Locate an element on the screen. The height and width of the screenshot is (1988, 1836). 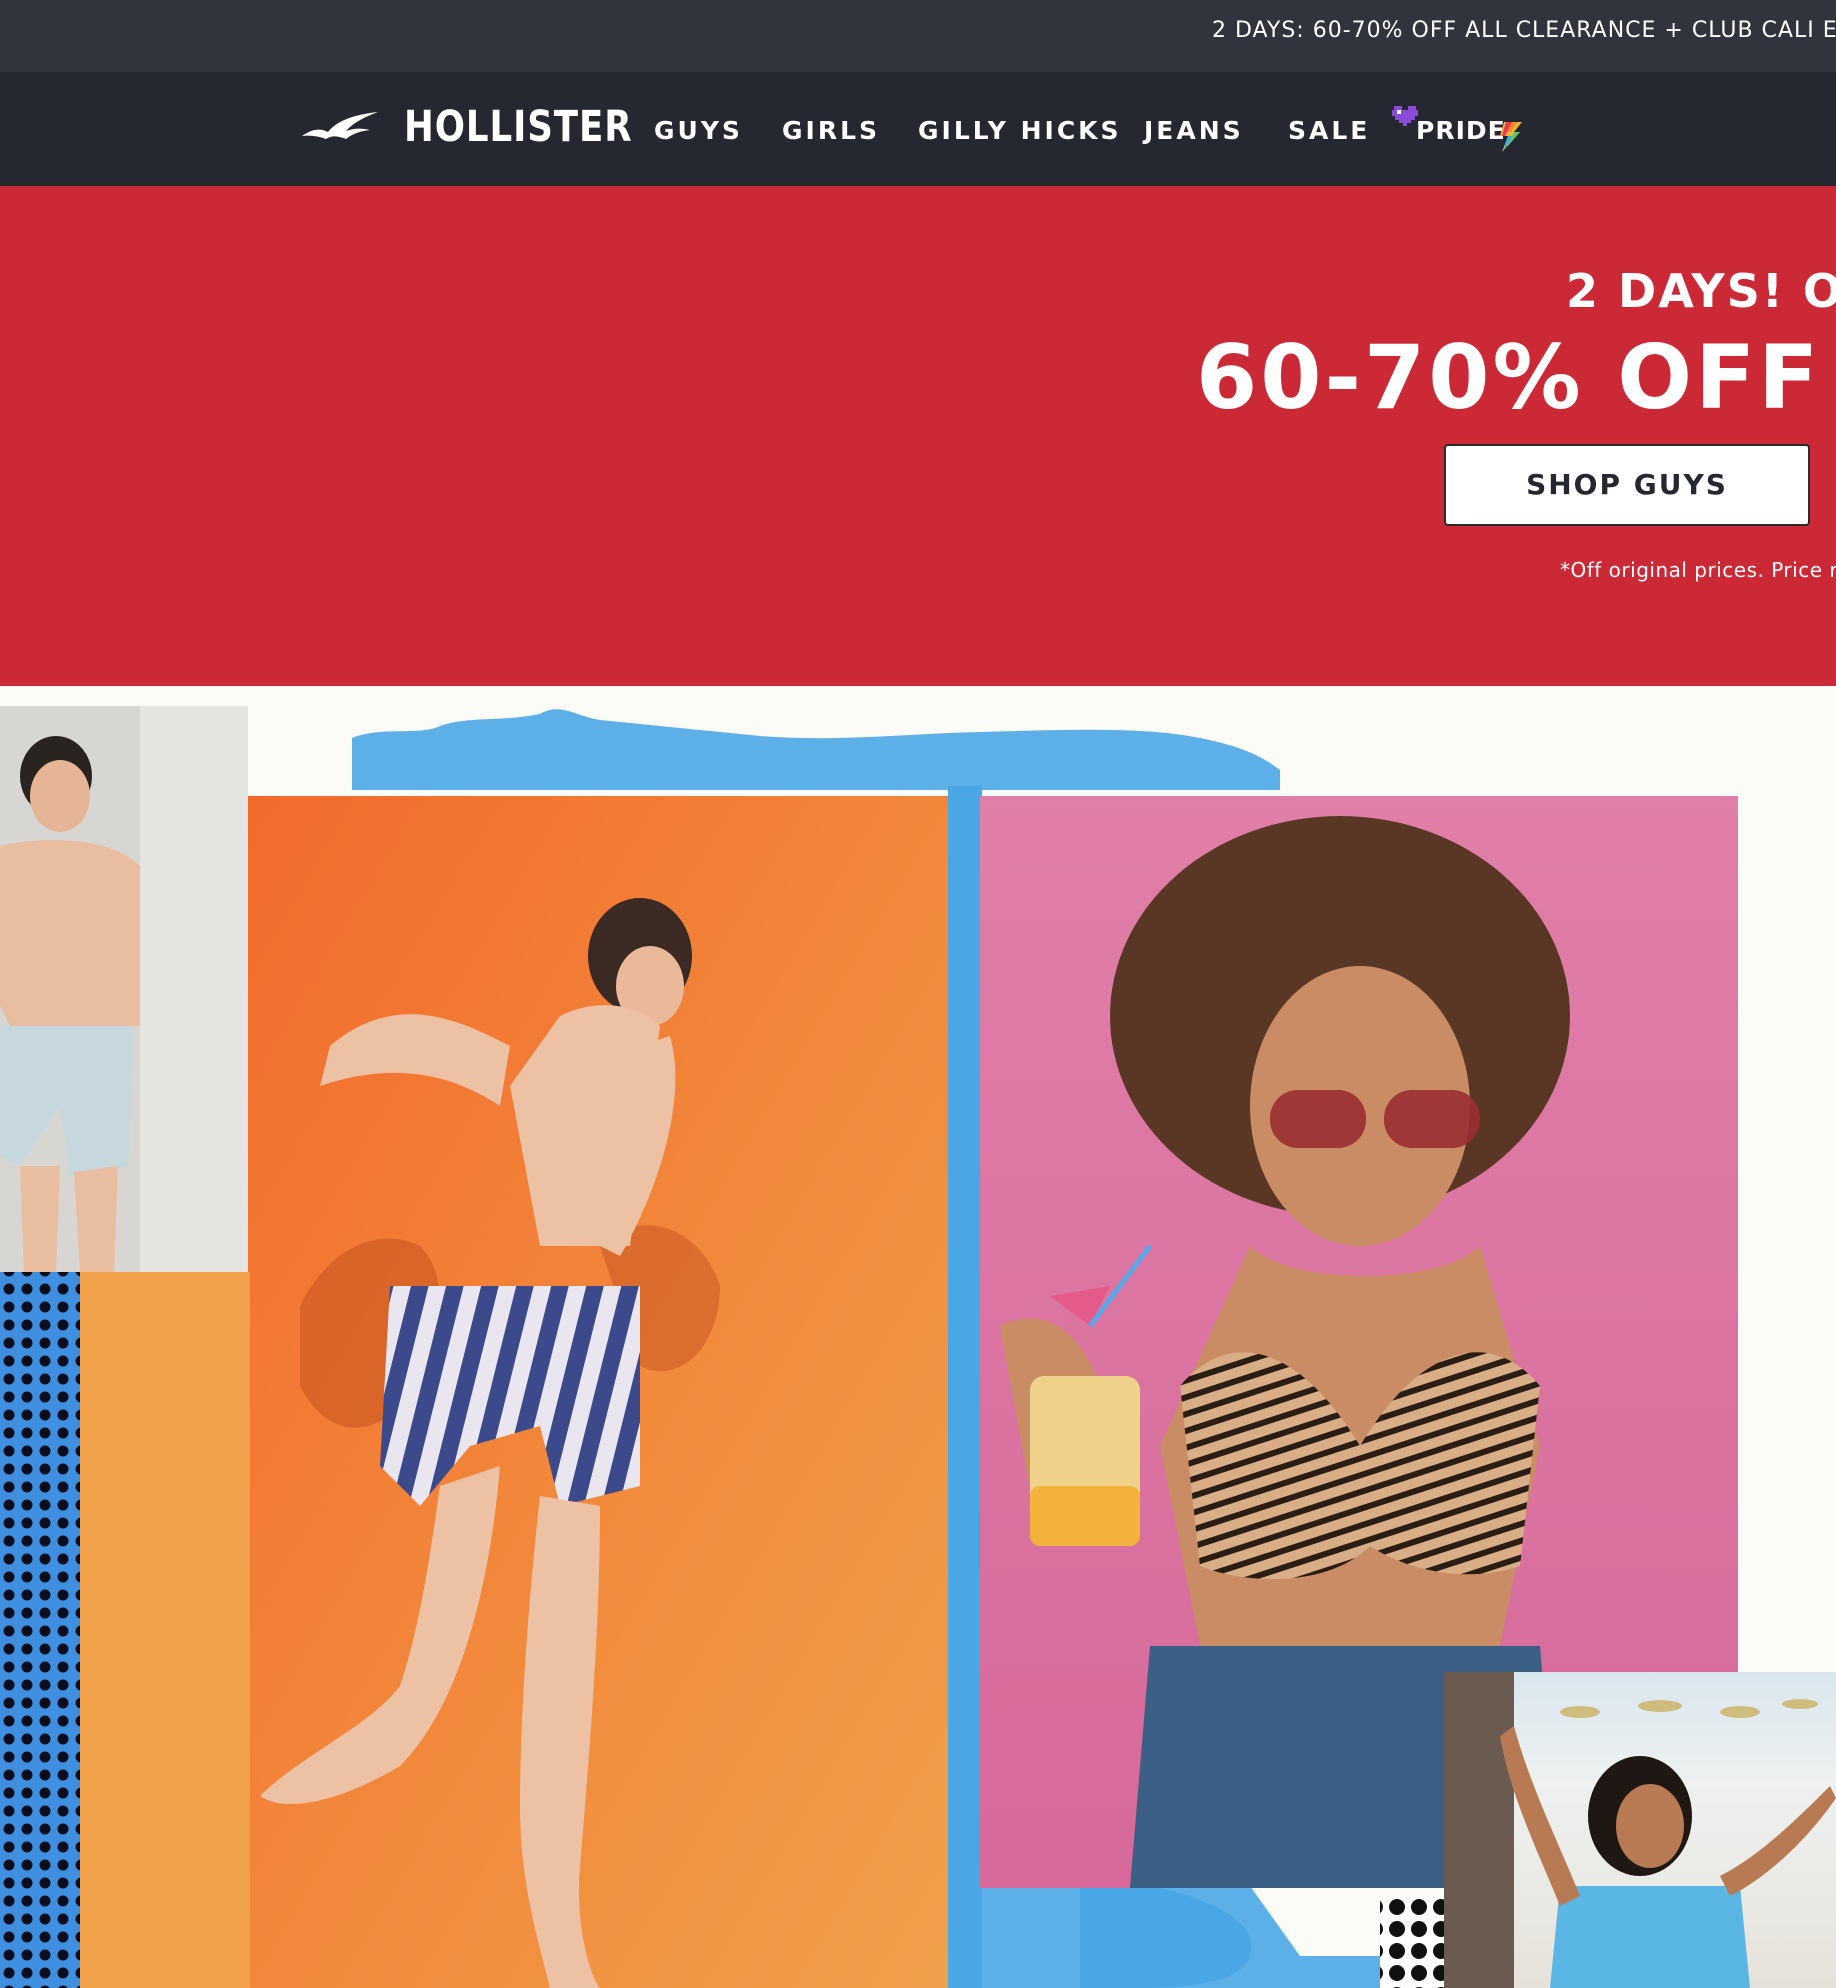
brand-logo-text: HOLLISTER is located at coordinates (518, 127).